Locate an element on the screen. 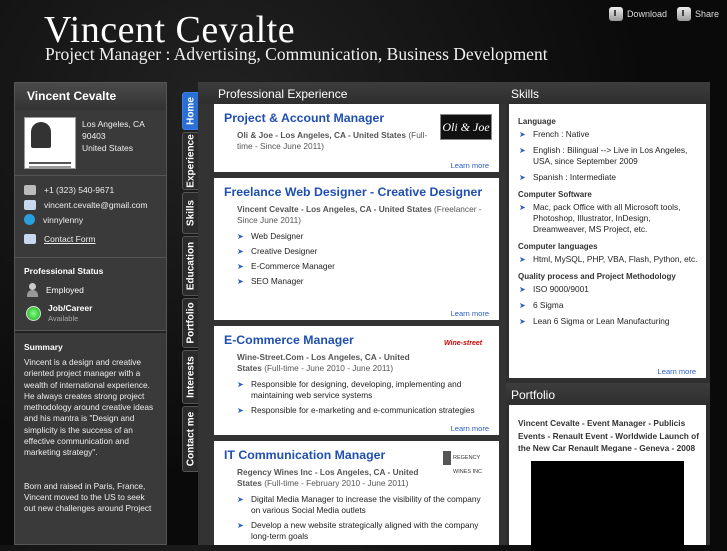 This screenshot has width=727, height=551. status-job: Job/Career Available is located at coordinates (90, 313).